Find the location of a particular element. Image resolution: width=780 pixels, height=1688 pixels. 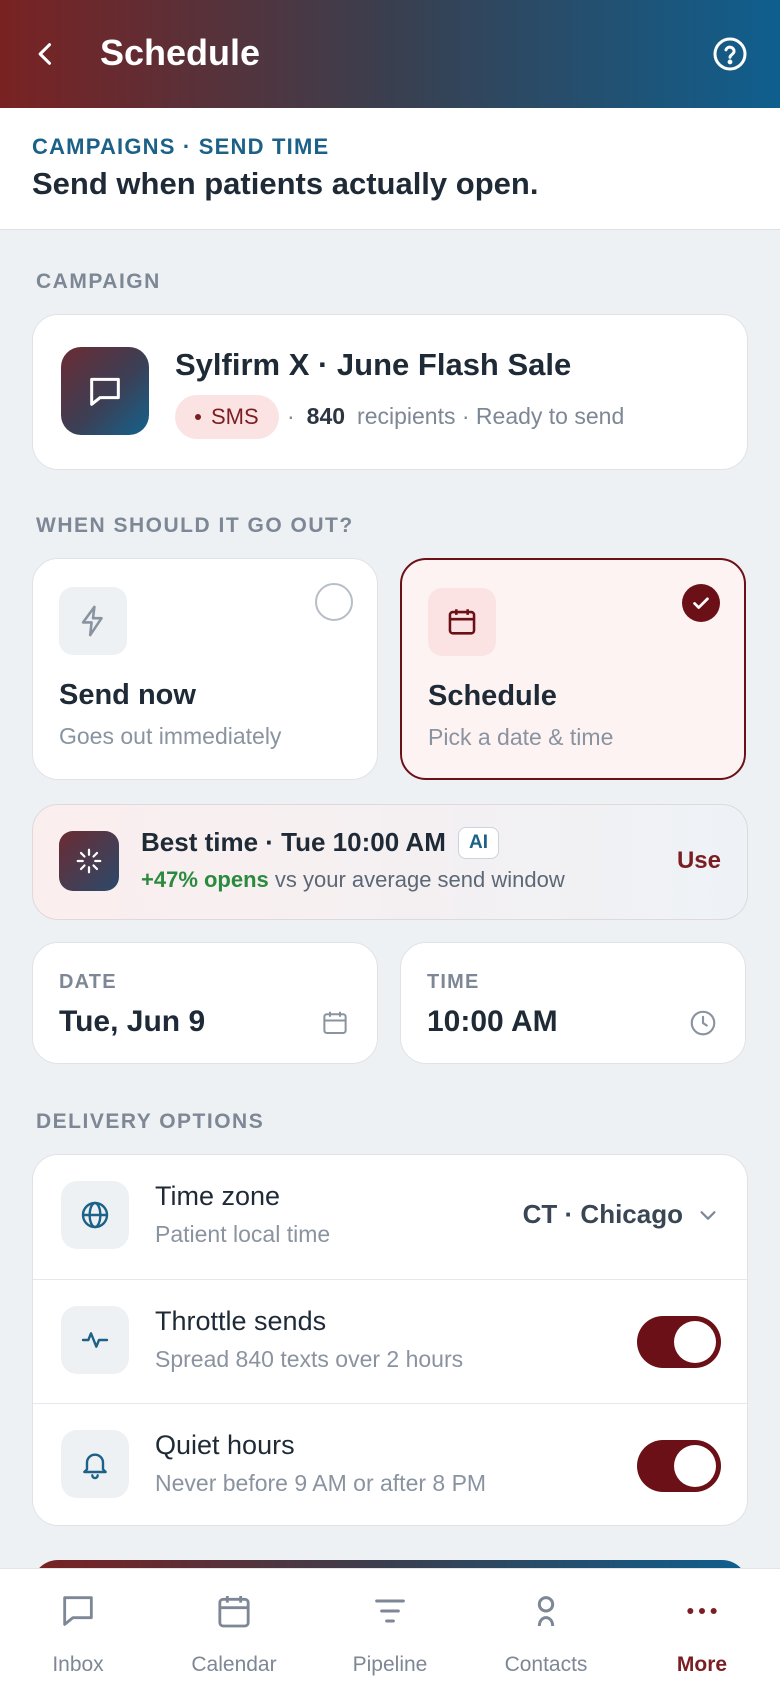

when-section-label: WHEN SHOULD IT GO OUT? is located at coordinates (195, 525).